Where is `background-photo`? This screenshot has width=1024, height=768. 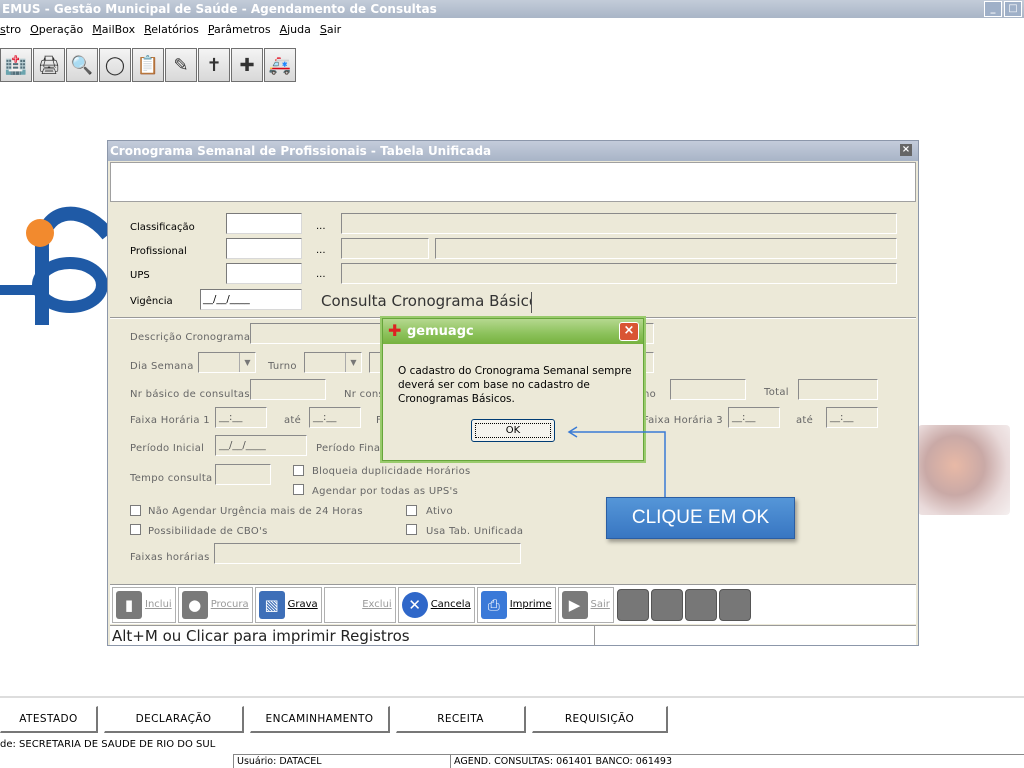
background-photo is located at coordinates (964, 470).